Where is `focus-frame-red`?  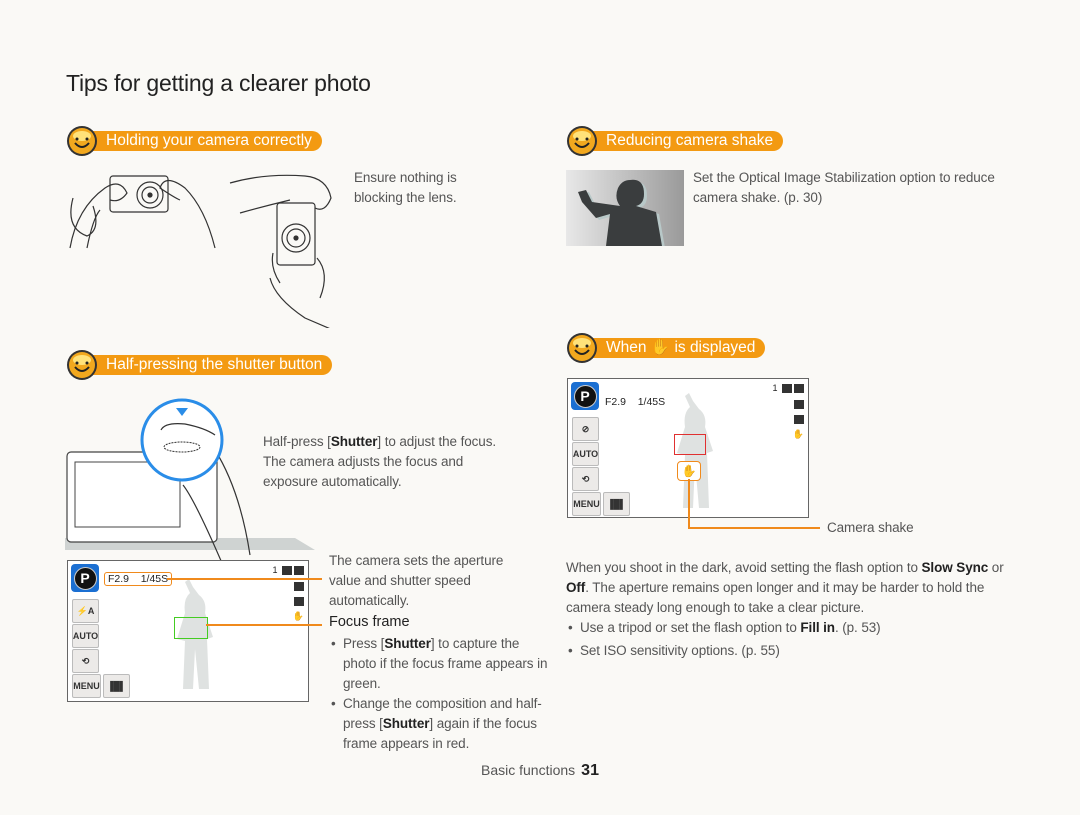
focus-frame-red is located at coordinates (690, 444).